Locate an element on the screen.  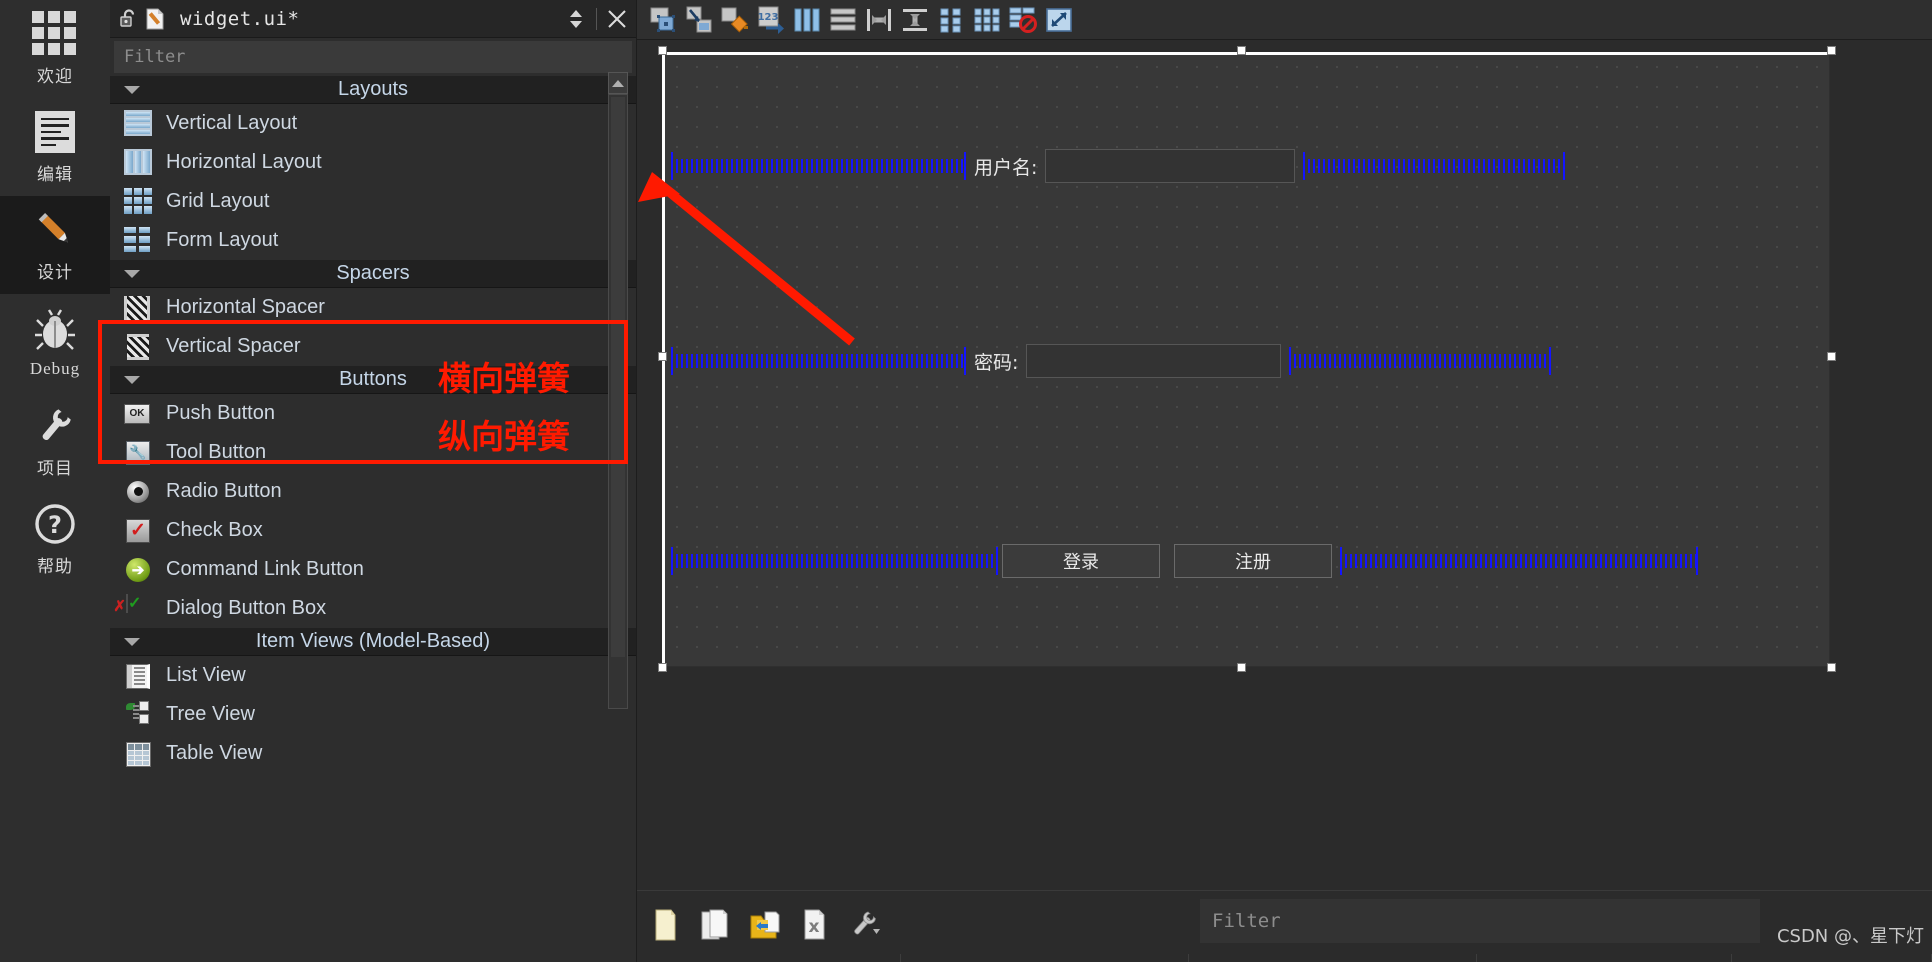
new-file-icon is located at coordinates (665, 925).